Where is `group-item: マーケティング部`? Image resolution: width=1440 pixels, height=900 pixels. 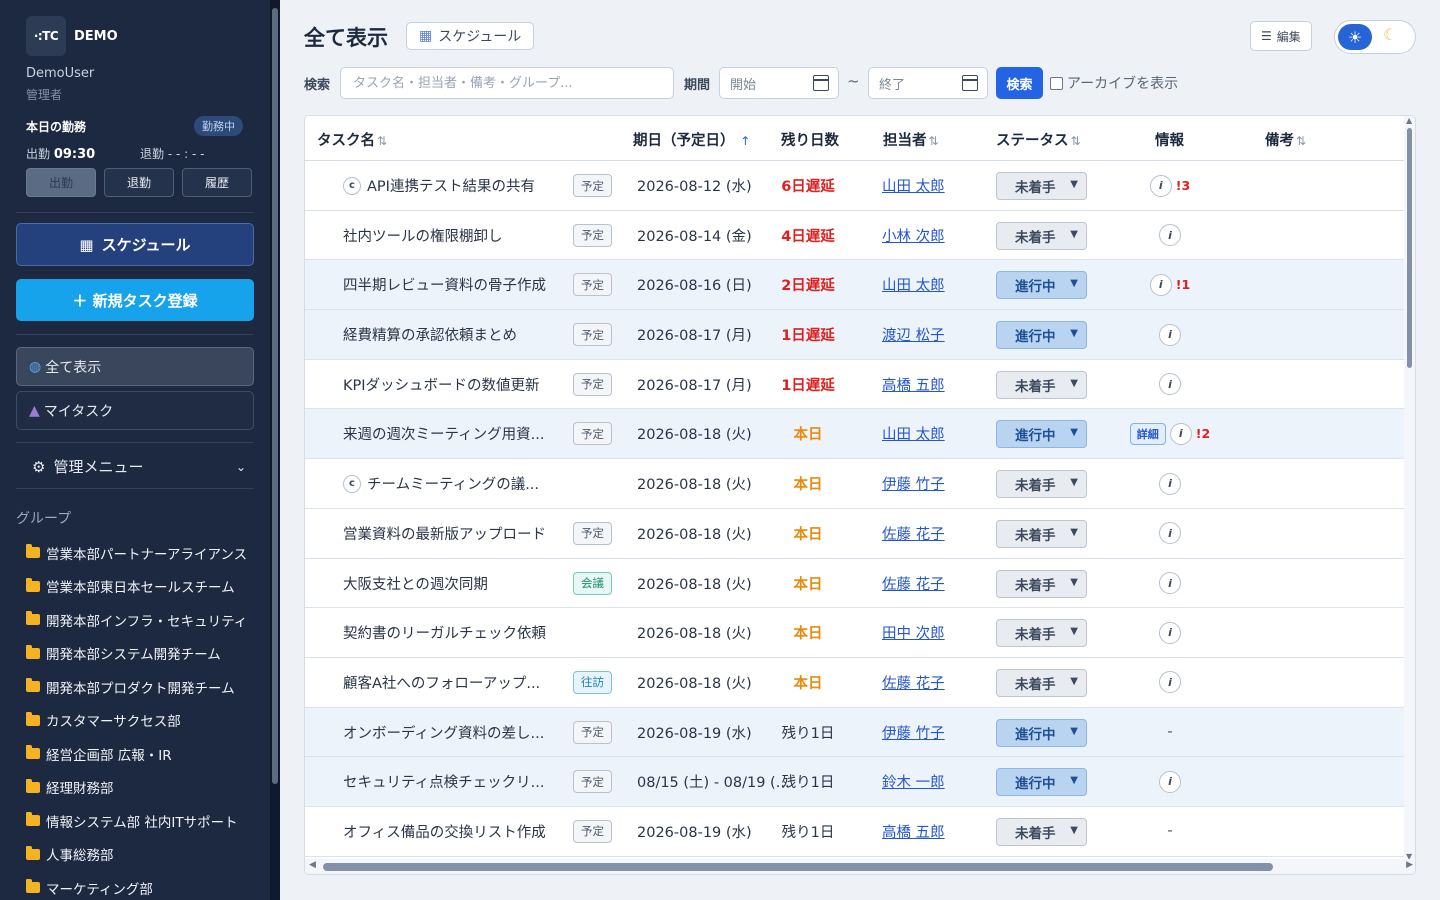
group-item: マーケティング部 is located at coordinates (136, 885).